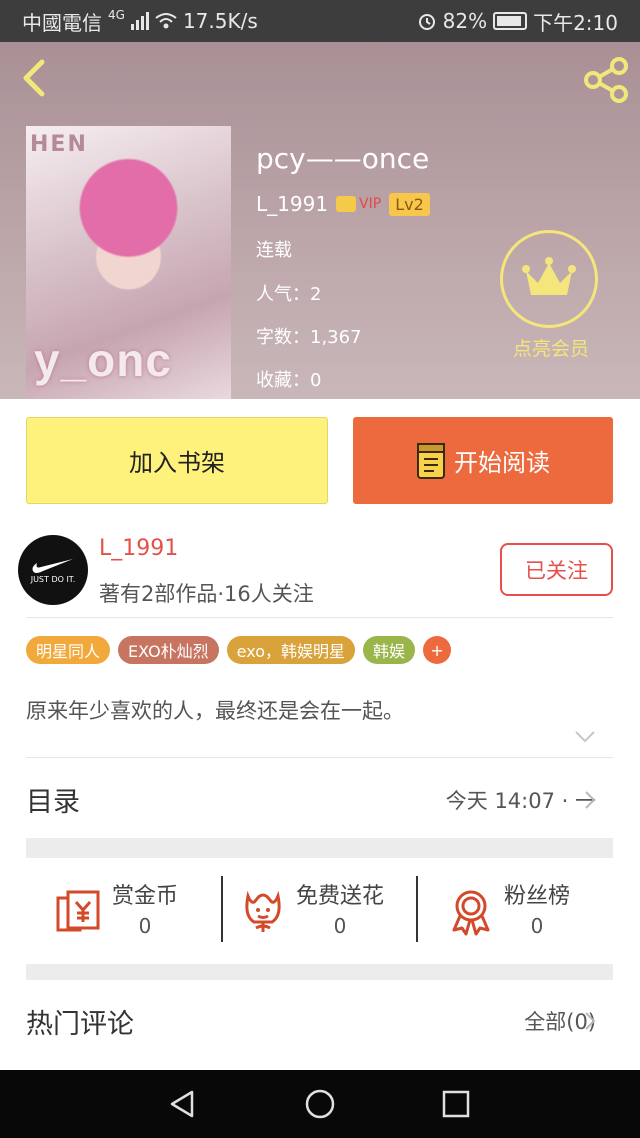 The image size is (640, 1138). Describe the element at coordinates (556, 569) in the screenshot. I see `follow-button: 已关注` at that location.